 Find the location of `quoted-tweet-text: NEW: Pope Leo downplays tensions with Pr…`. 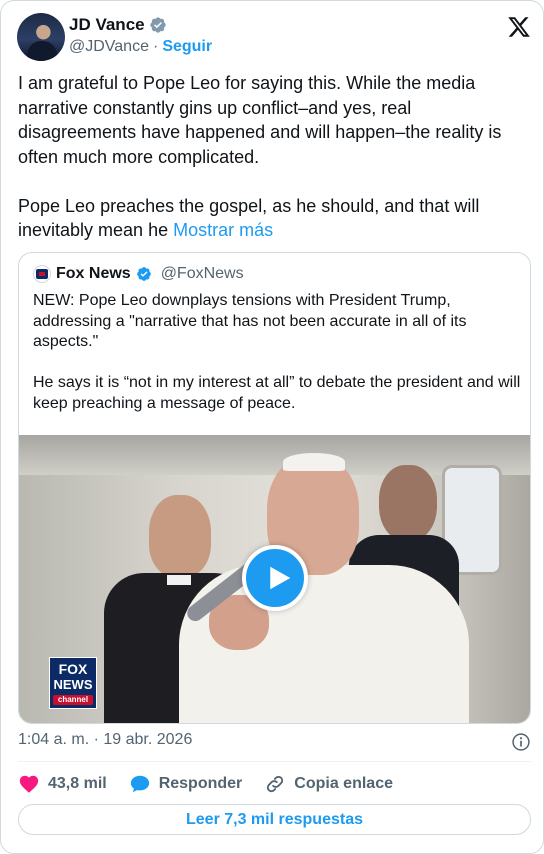

quoted-tweet-text: NEW: Pope Leo downplays tensions with Pr… is located at coordinates (277, 352).